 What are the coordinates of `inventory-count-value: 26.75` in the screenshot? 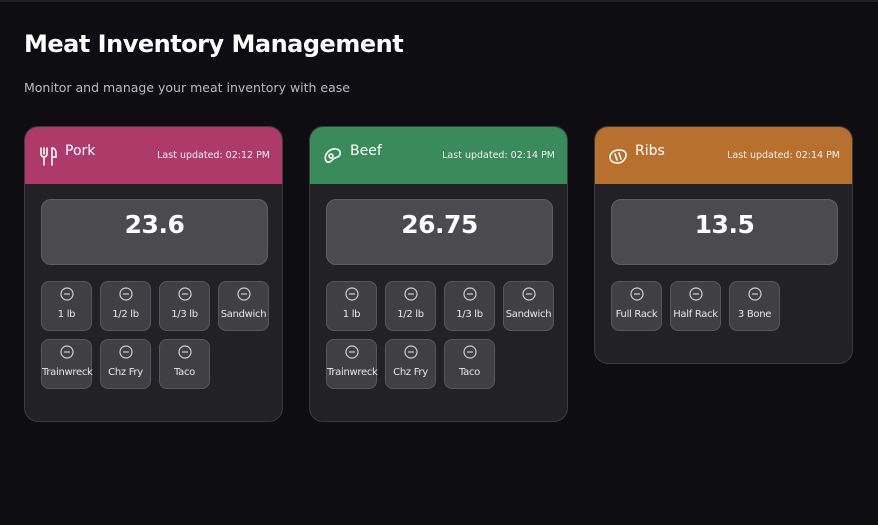 It's located at (439, 224).